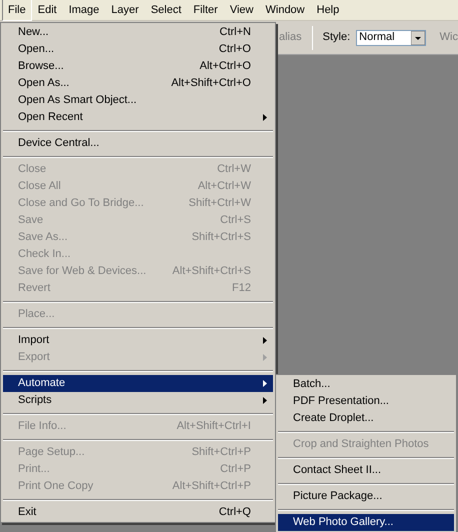 This screenshot has width=458, height=532. Describe the element at coordinates (336, 38) in the screenshot. I see `style-label: Style:` at that location.